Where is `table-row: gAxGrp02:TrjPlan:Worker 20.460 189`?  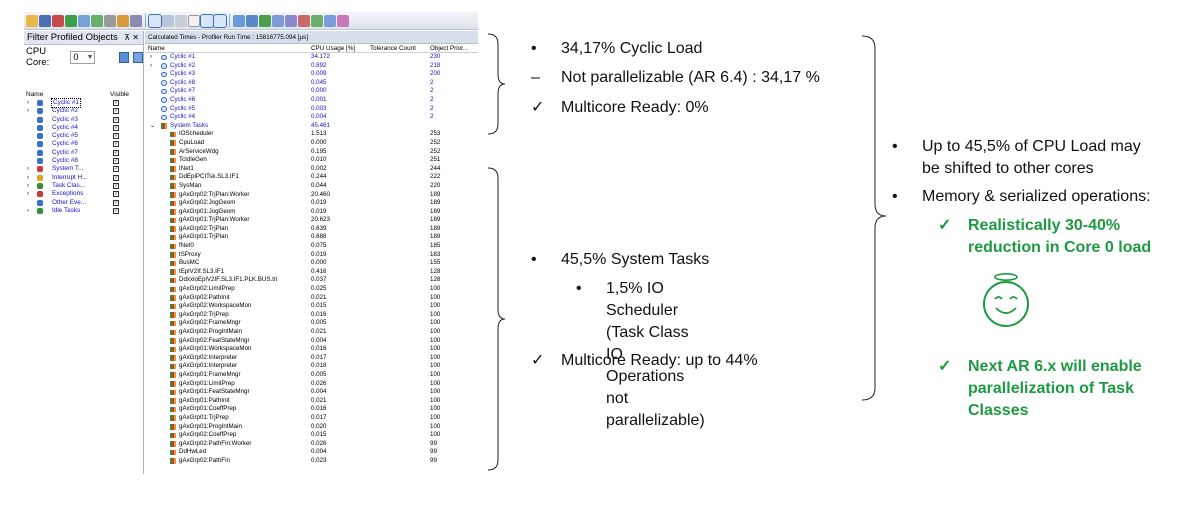
table-row: gAxGrp02:TrjPlan:Worker 20.460 189 is located at coordinates (311, 195).